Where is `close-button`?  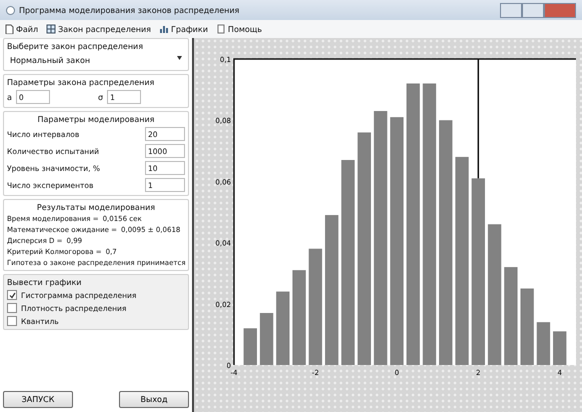
close-button is located at coordinates (560, 10).